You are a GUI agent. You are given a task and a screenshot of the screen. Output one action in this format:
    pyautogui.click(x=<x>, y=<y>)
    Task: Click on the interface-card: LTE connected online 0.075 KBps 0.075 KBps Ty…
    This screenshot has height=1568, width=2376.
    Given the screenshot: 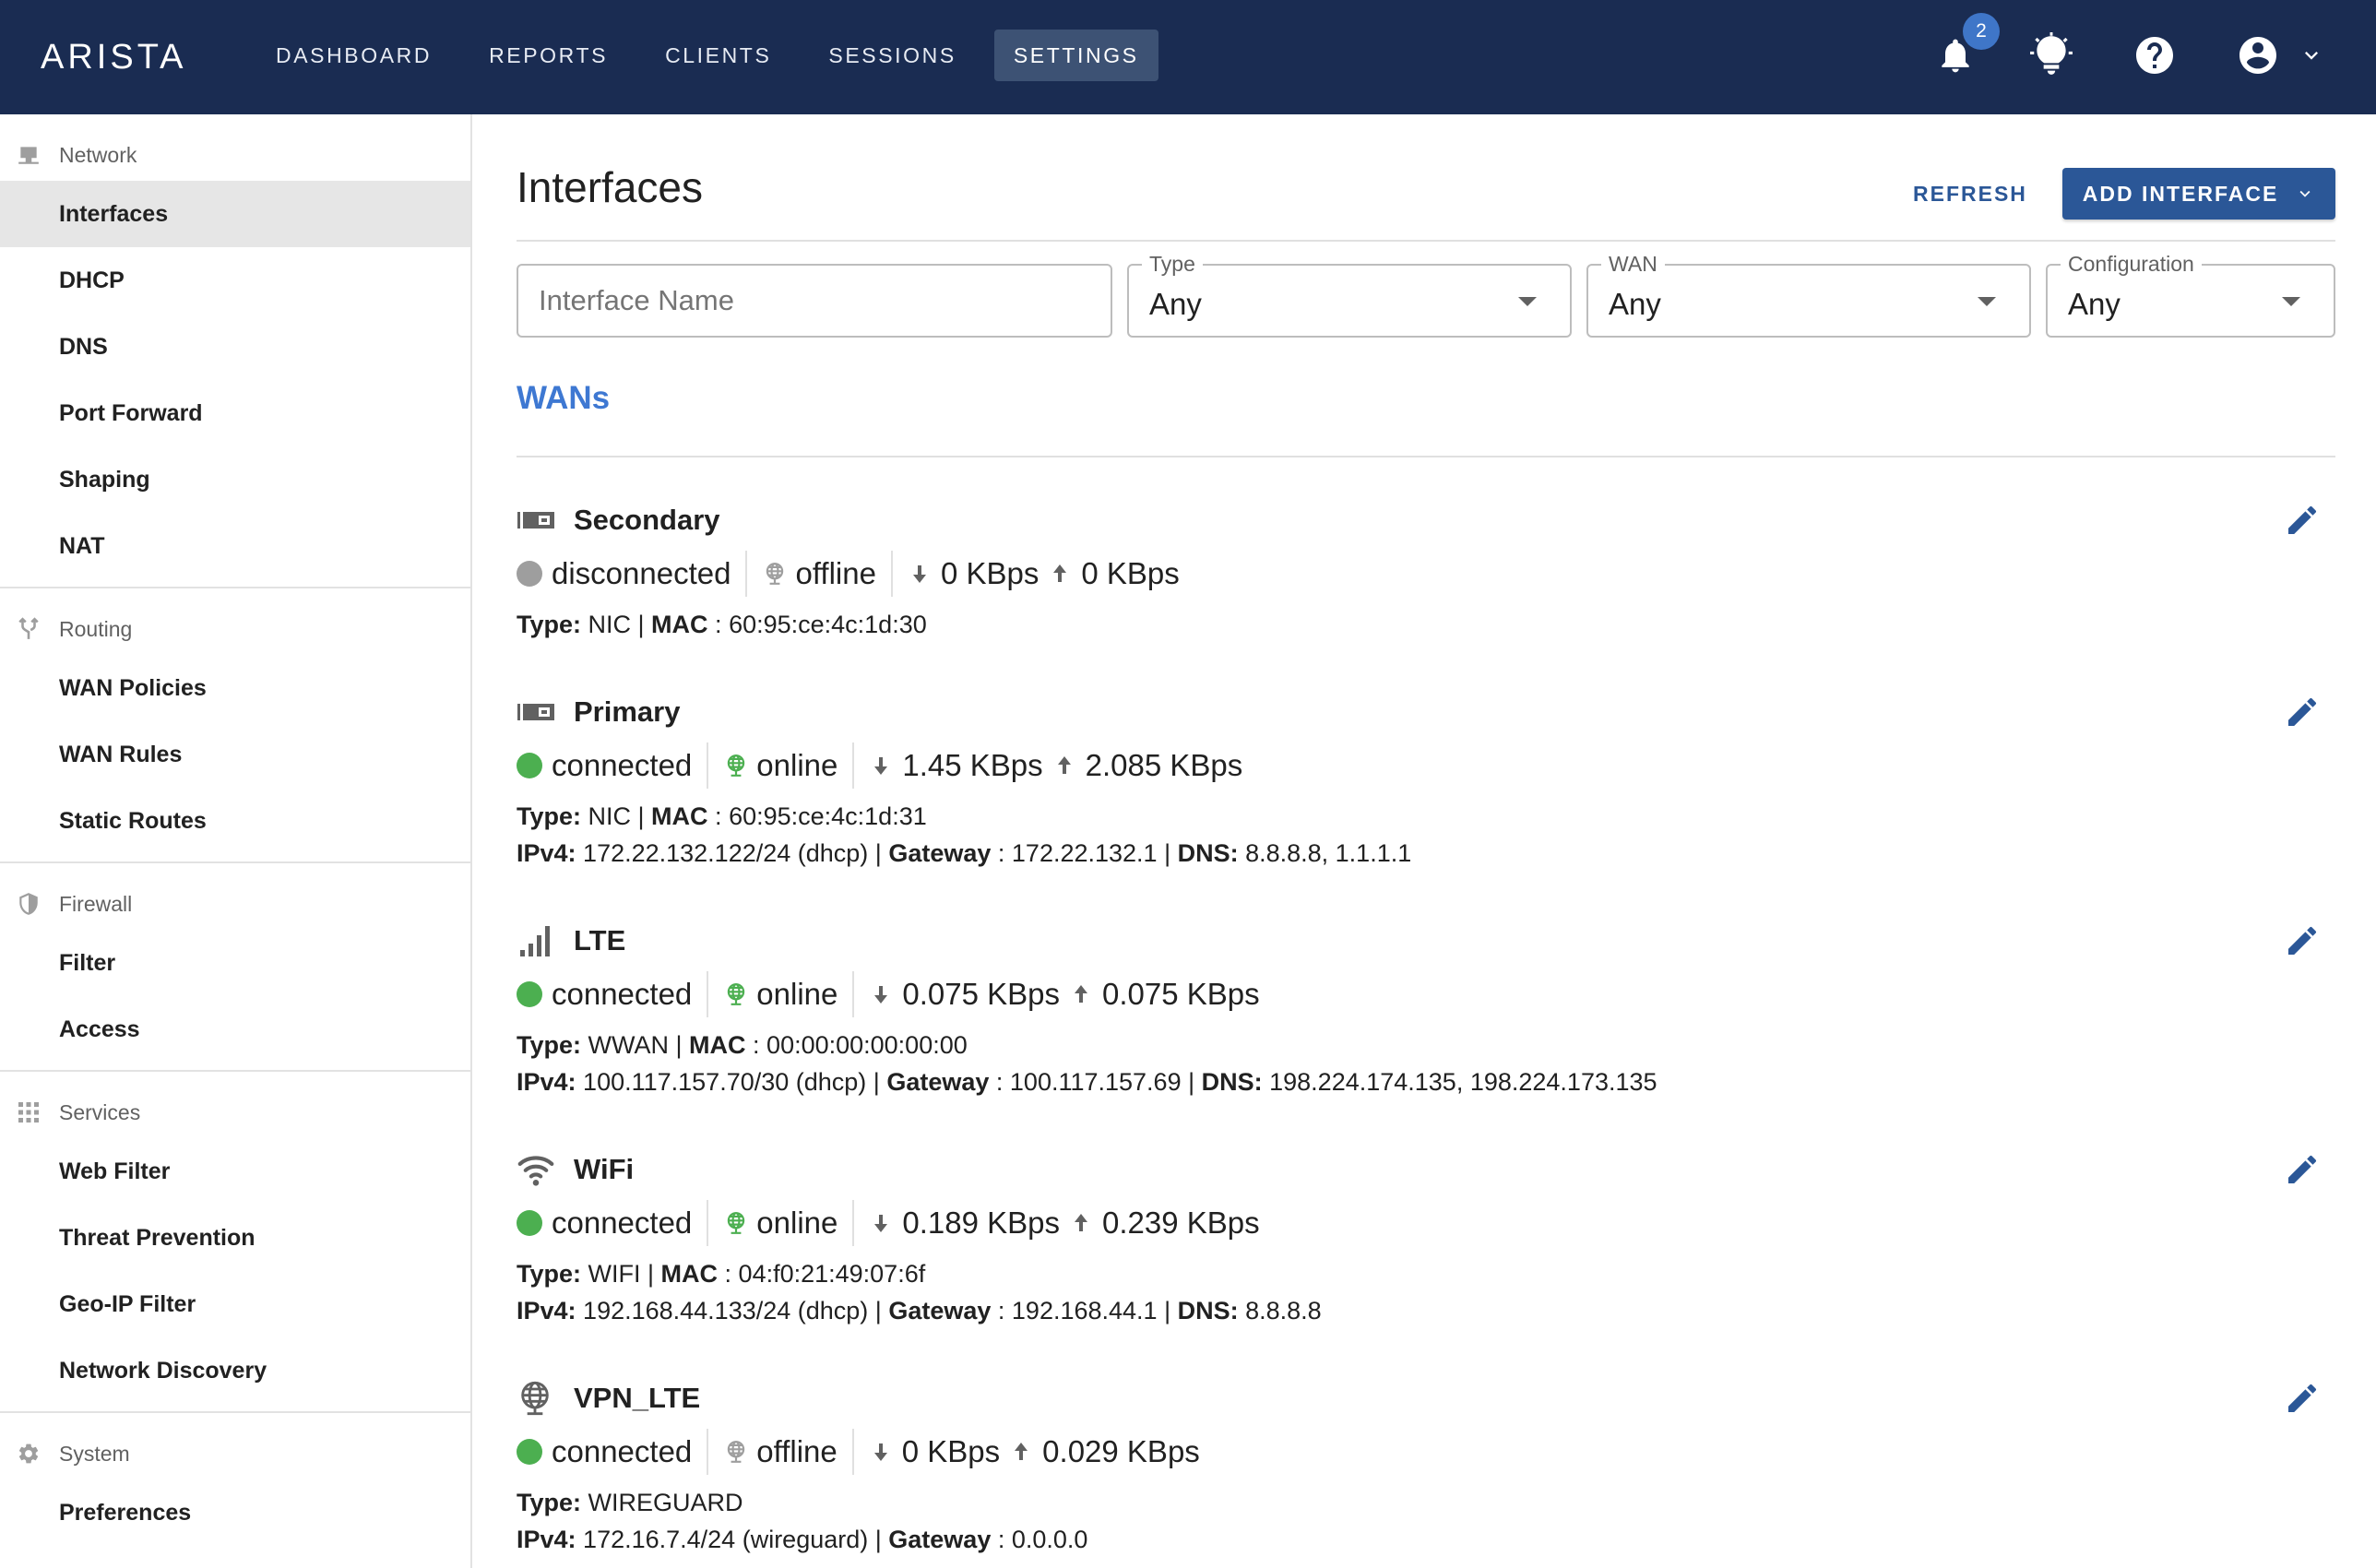 What is the action you would take?
    pyautogui.click(x=1426, y=1013)
    